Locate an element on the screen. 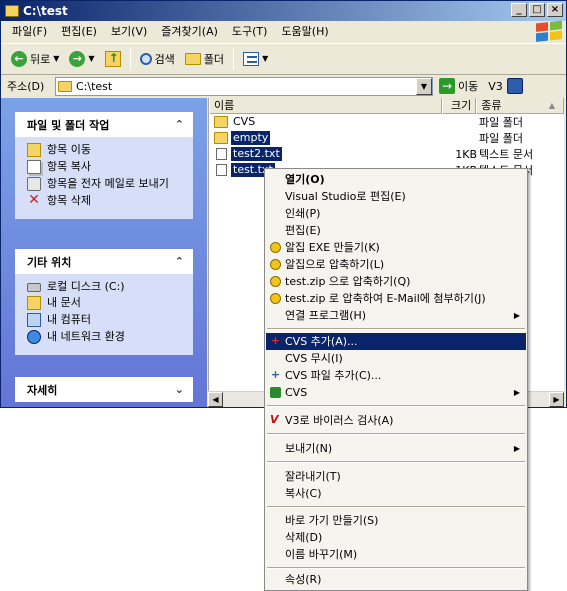  menu-item-label: 복사(C) is located at coordinates (303, 493).